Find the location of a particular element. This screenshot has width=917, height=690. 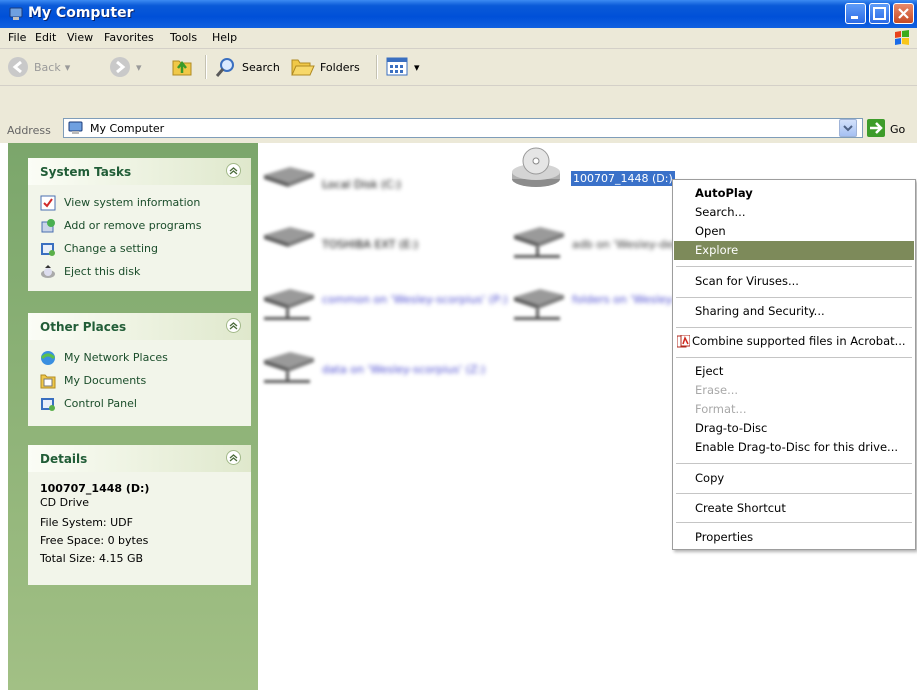

other-places-header: Other Places is located at coordinates (139, 326).